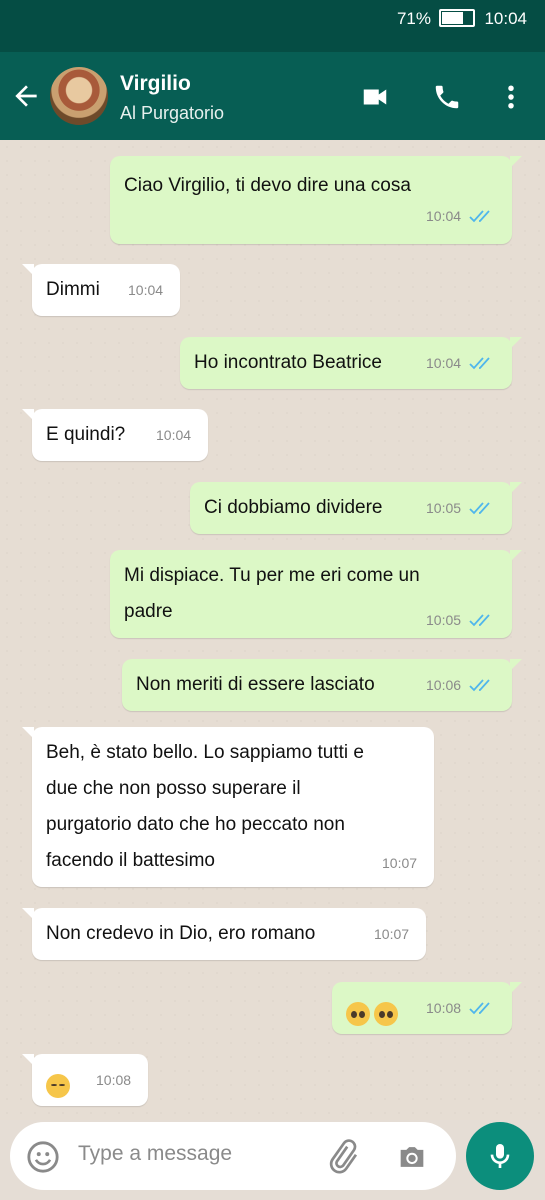 This screenshot has height=1200, width=545. Describe the element at coordinates (195, 824) in the screenshot. I see `message-line: purgatorio dato che ho peccato non` at that location.